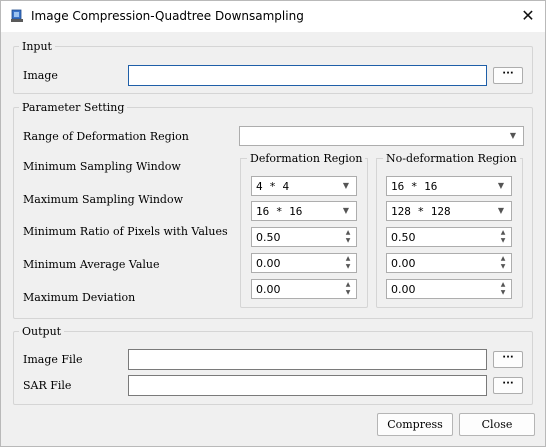  Describe the element at coordinates (91, 264) in the screenshot. I see `row-label-min-avg: Minimum Average Value` at that location.